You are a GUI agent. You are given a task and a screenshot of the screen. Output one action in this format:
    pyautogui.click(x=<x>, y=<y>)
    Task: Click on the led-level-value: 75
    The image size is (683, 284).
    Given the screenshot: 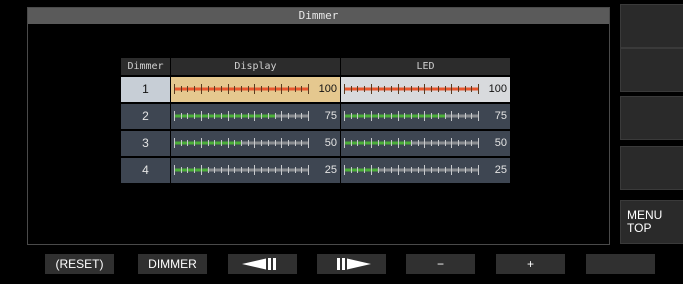 What is the action you would take?
    pyautogui.click(x=500, y=116)
    